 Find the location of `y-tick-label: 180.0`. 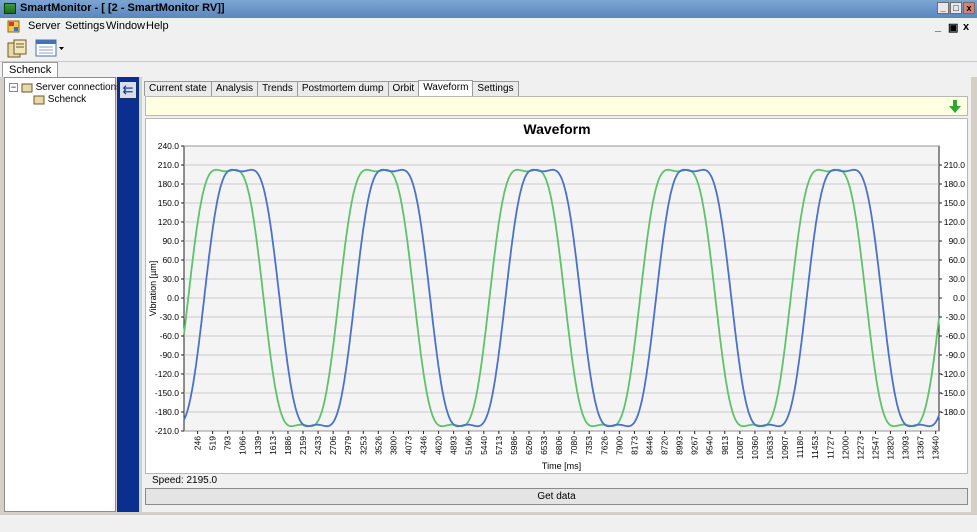

y-tick-label: 180.0 is located at coordinates (169, 184).